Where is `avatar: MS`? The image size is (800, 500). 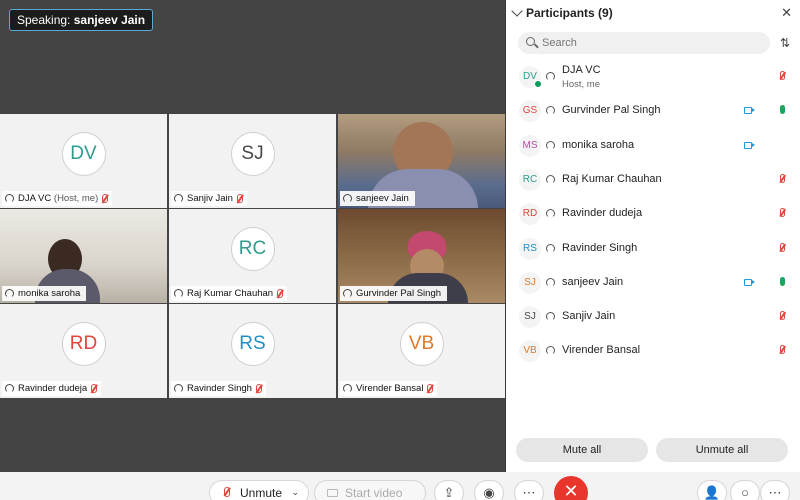
avatar: MS is located at coordinates (530, 145).